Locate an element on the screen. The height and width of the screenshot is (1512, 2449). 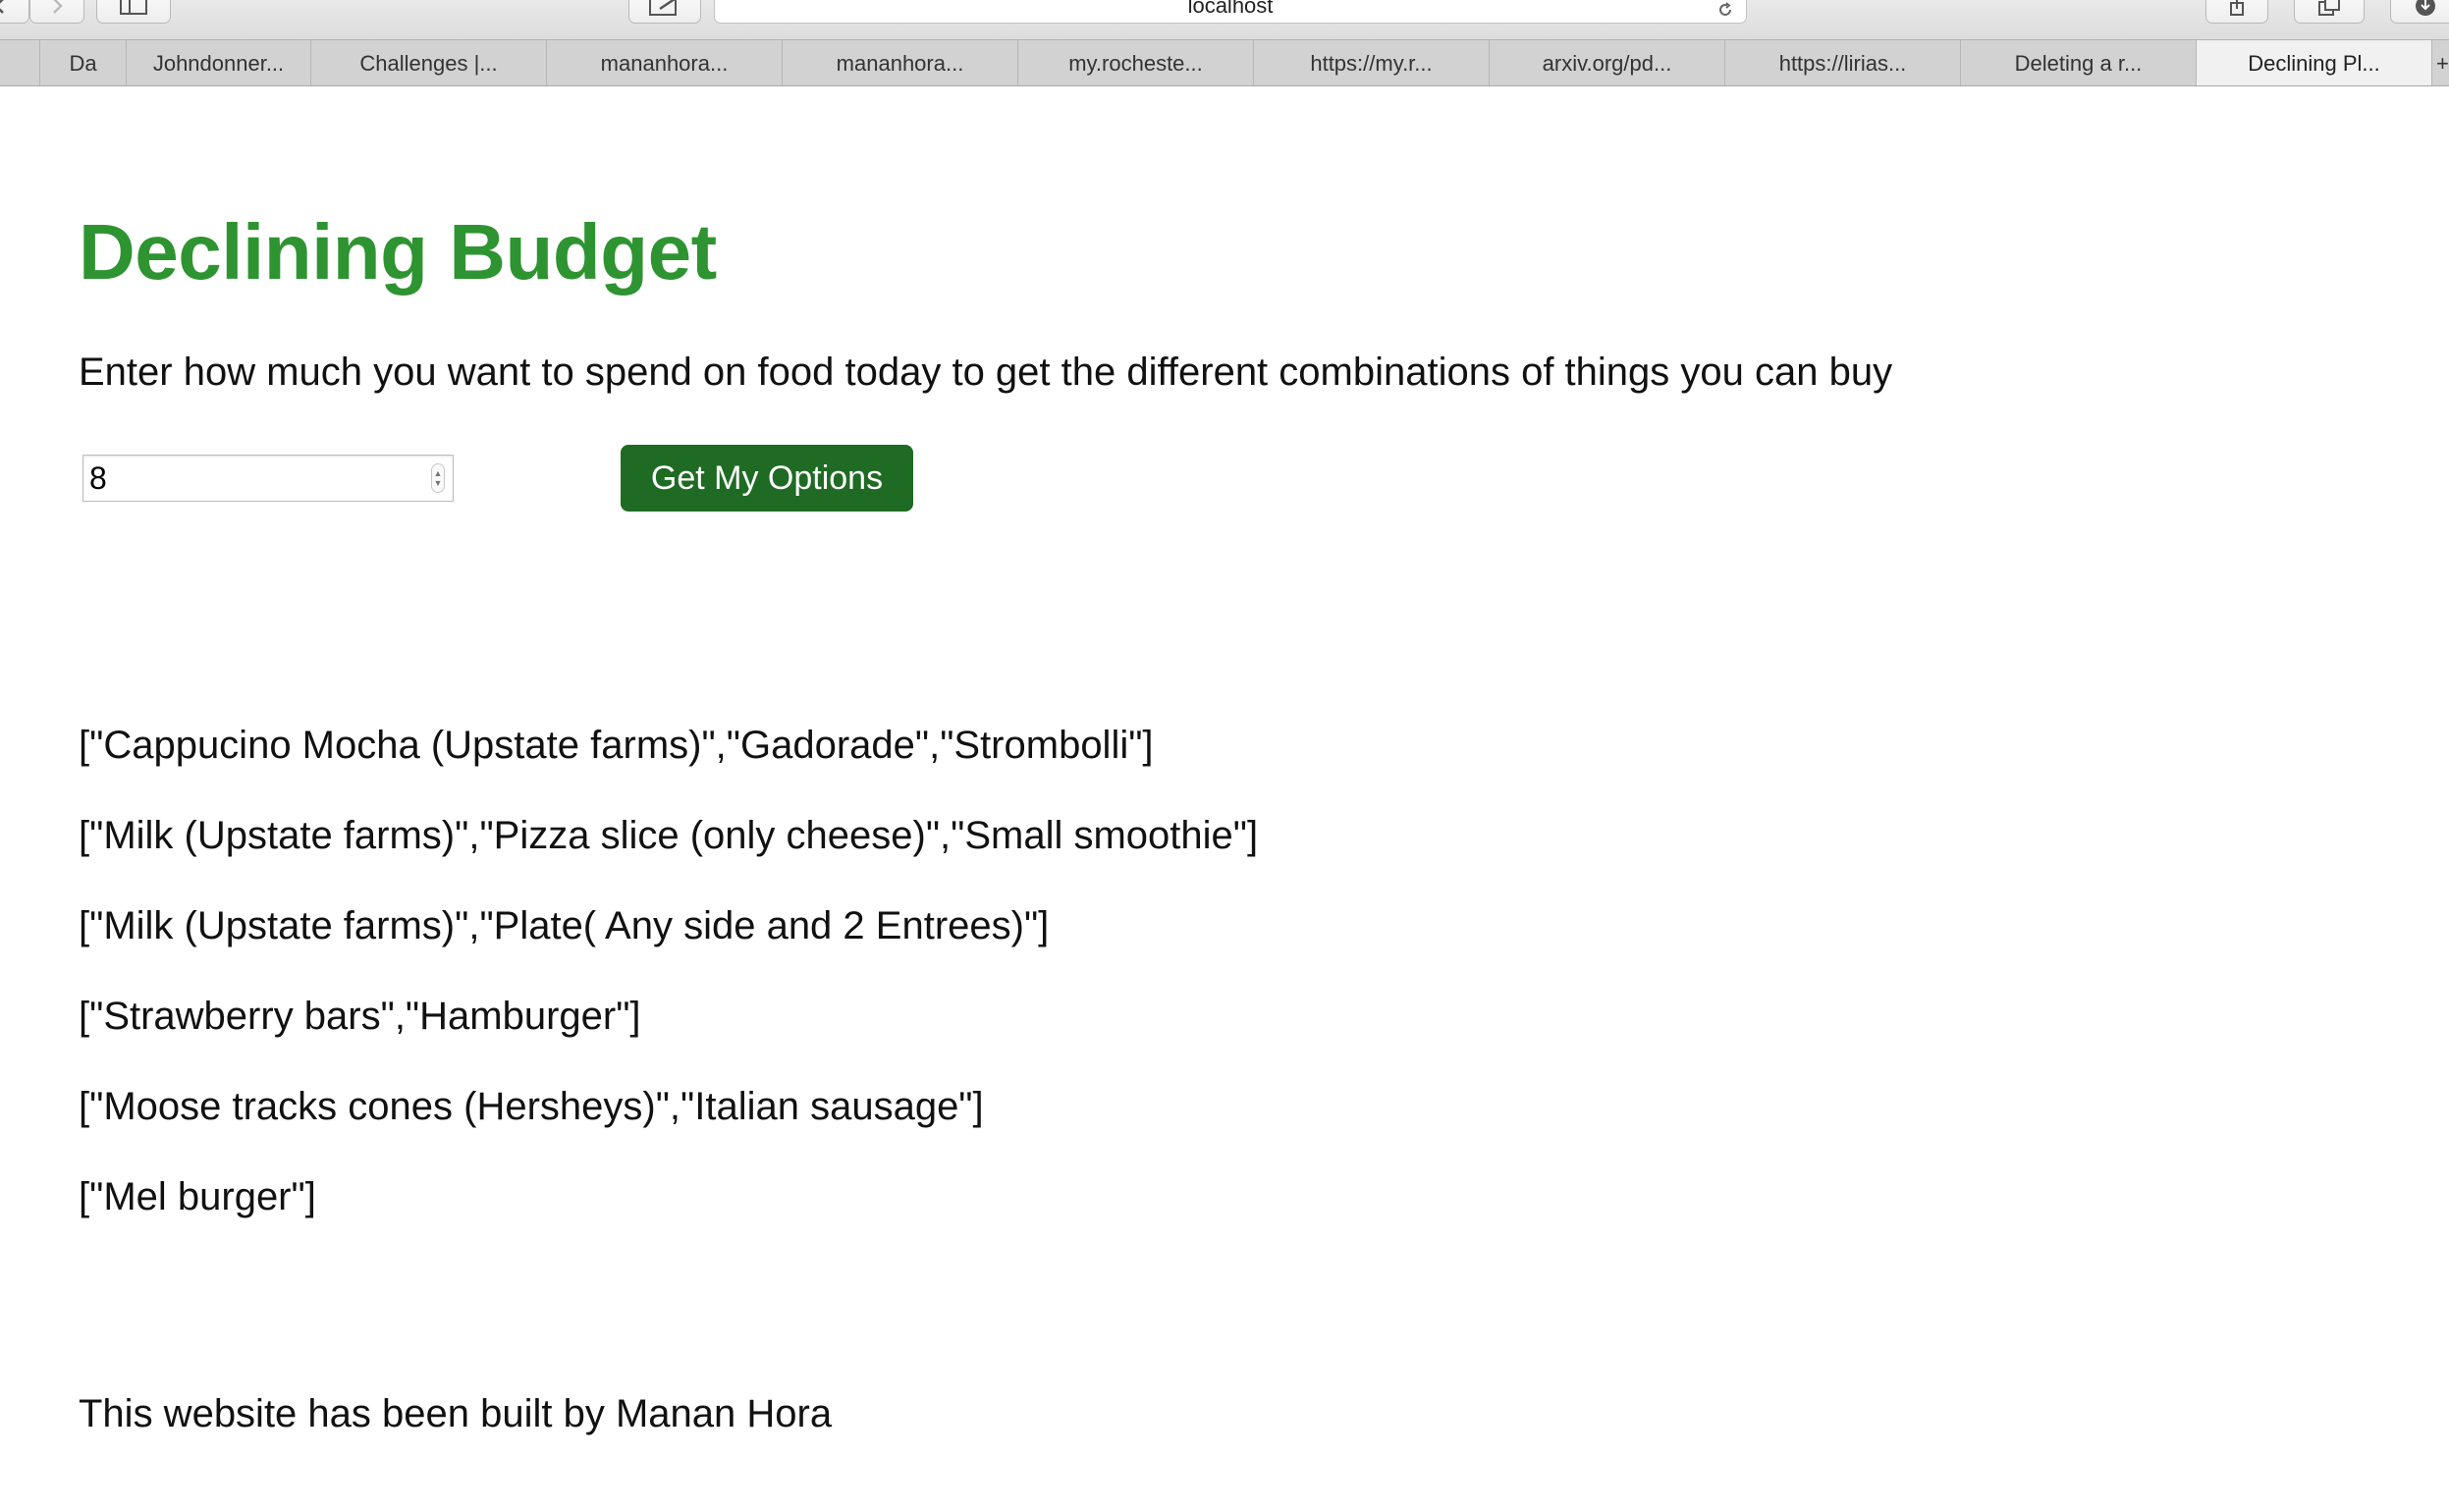
address-bar: localhost is located at coordinates (1230, 12).